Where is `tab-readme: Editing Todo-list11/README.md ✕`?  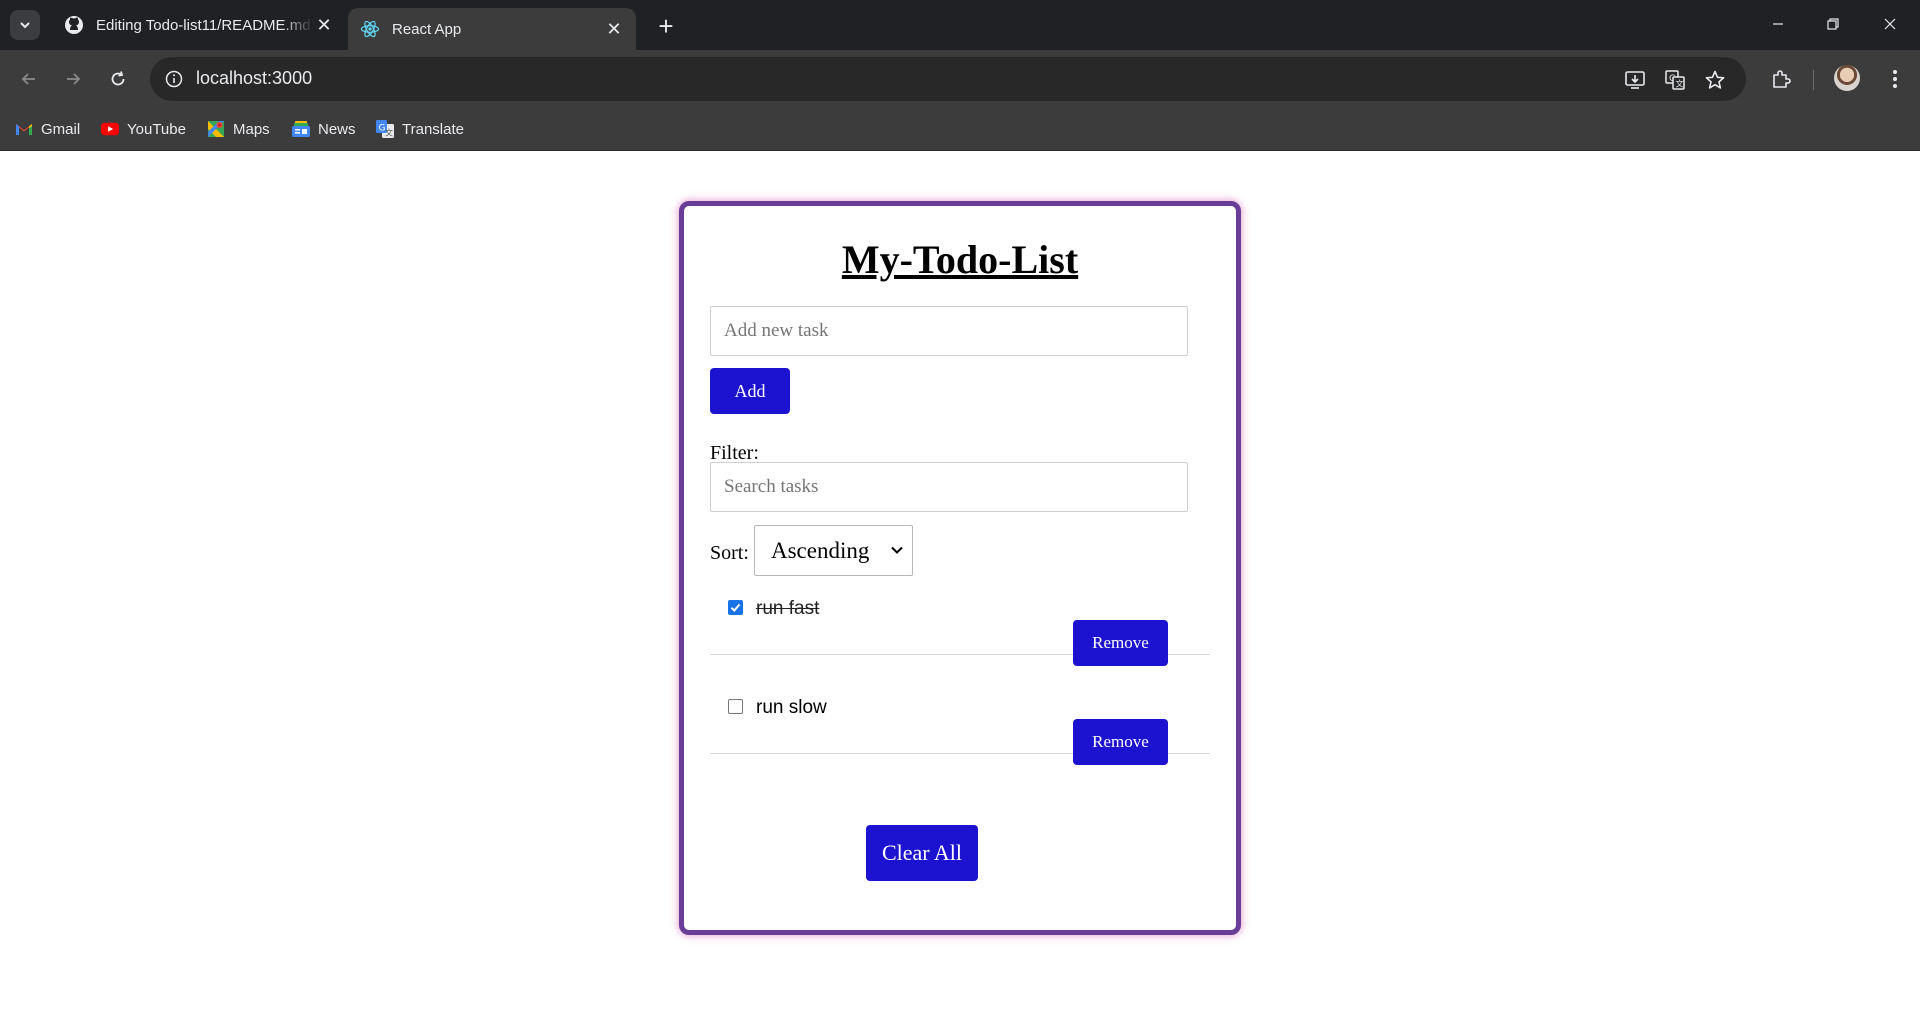
tab-readme: Editing Todo-list11/README.md ✕ is located at coordinates (199, 25).